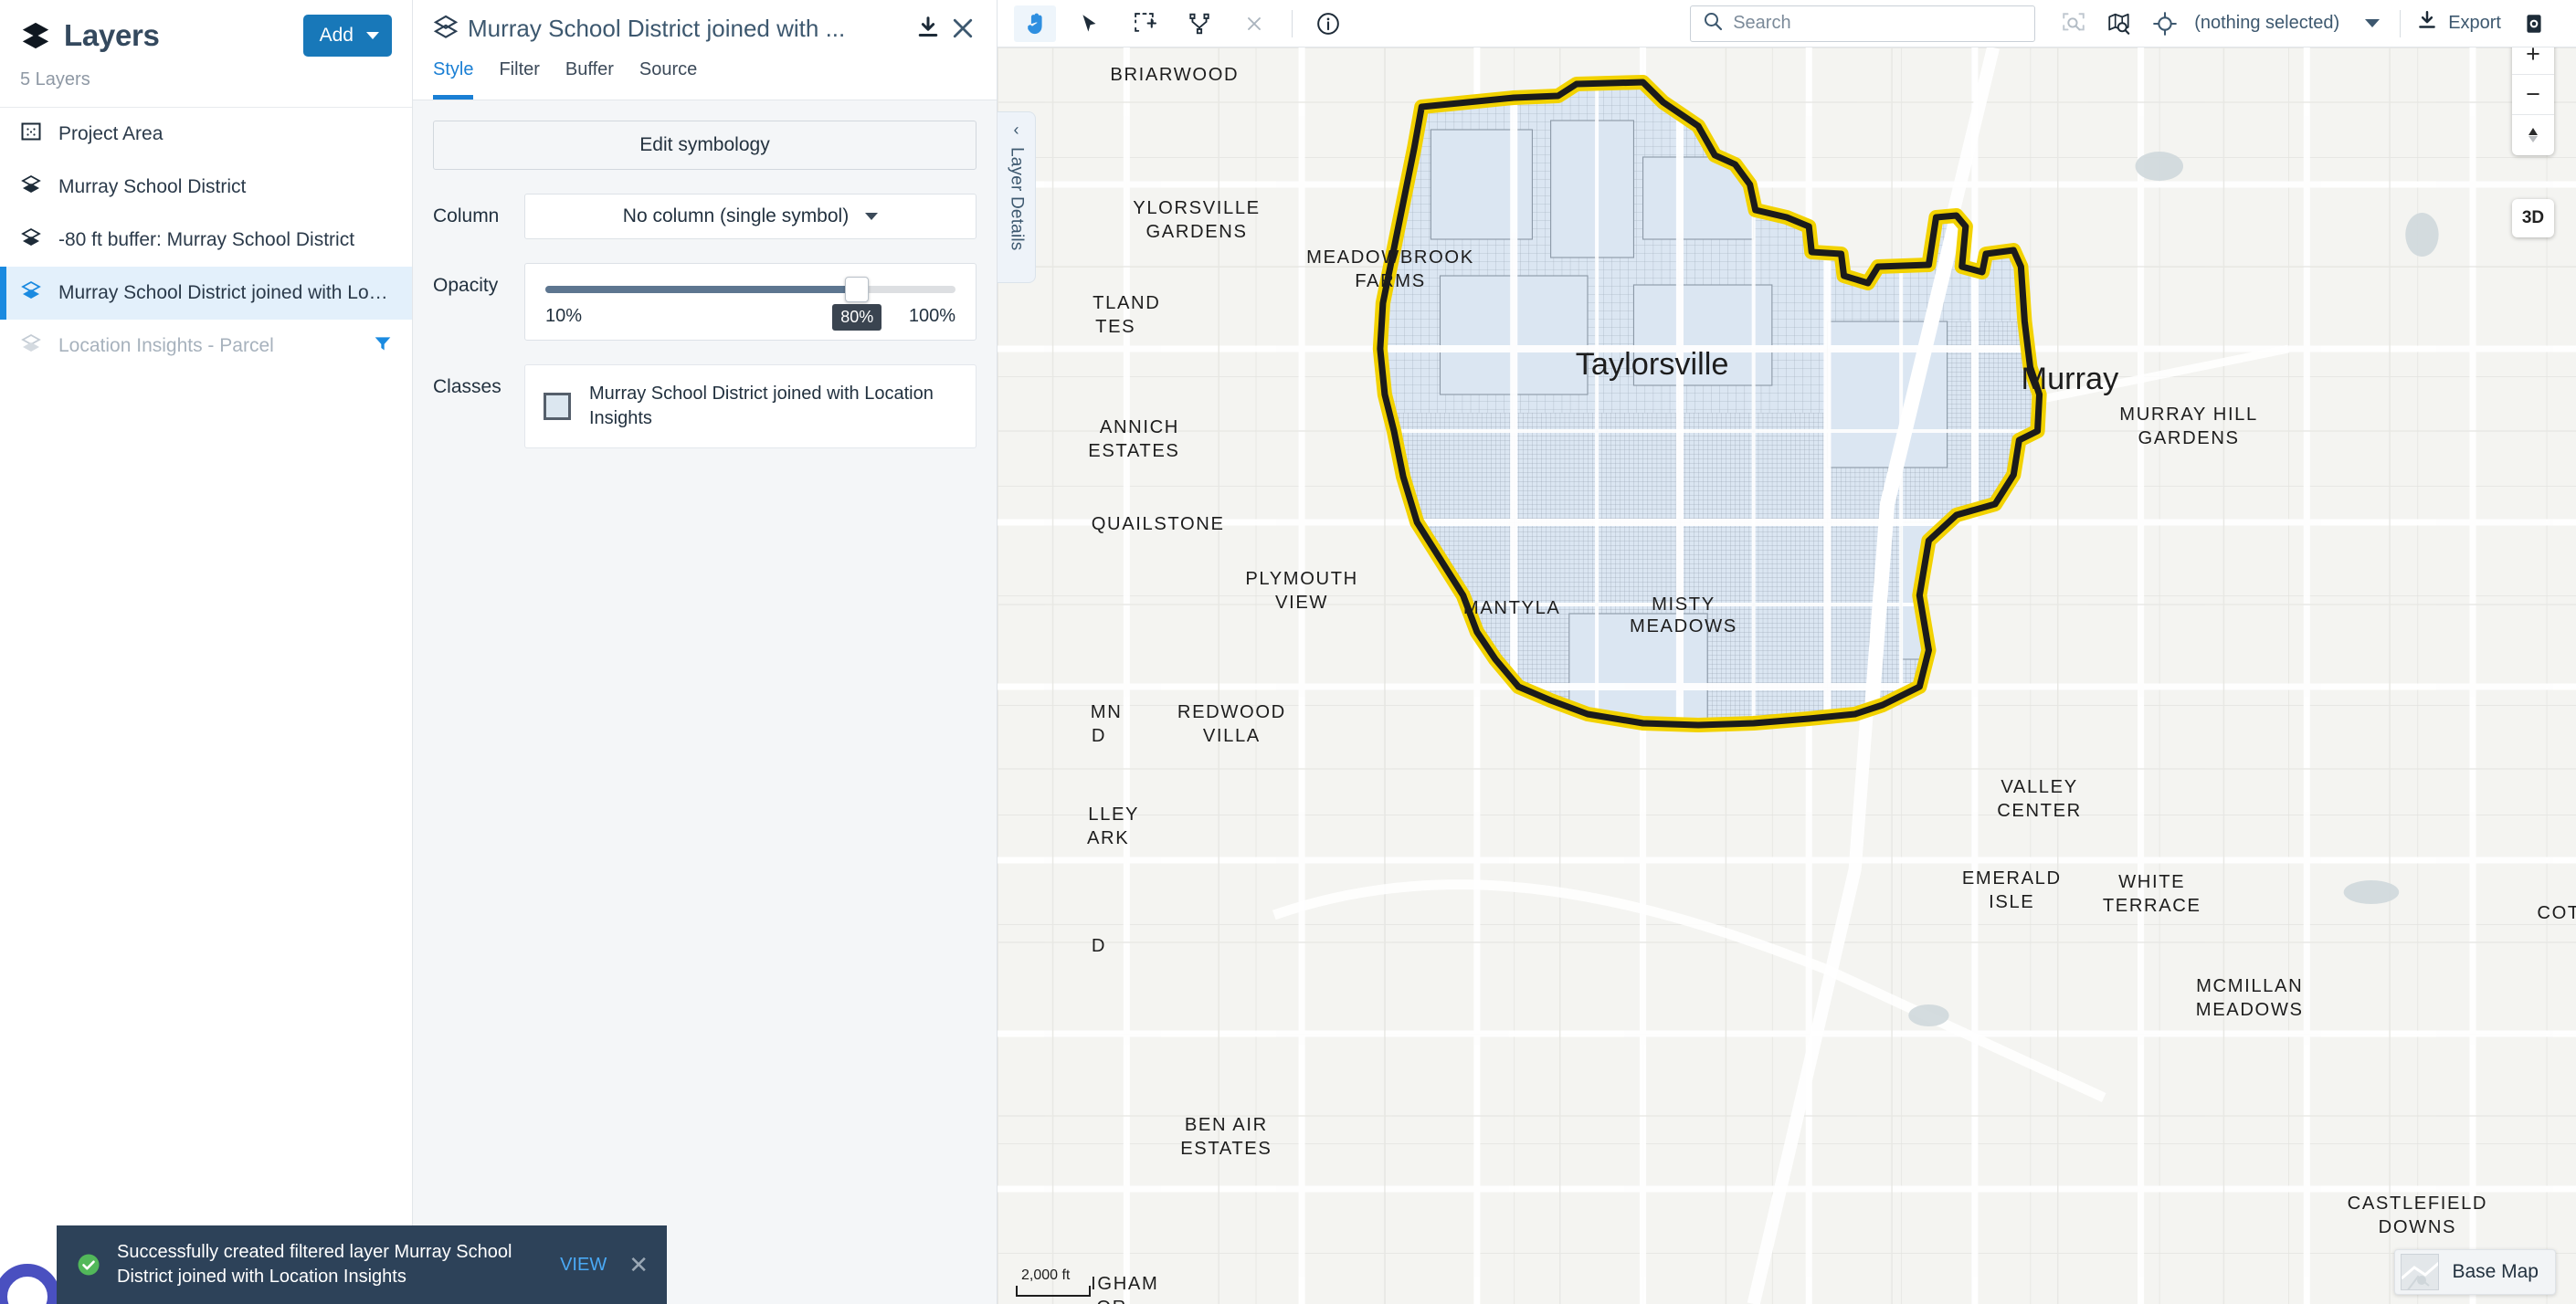 The height and width of the screenshot is (1304, 2576). What do you see at coordinates (1016, 130) in the screenshot?
I see `chevron-left-icon: ‹` at bounding box center [1016, 130].